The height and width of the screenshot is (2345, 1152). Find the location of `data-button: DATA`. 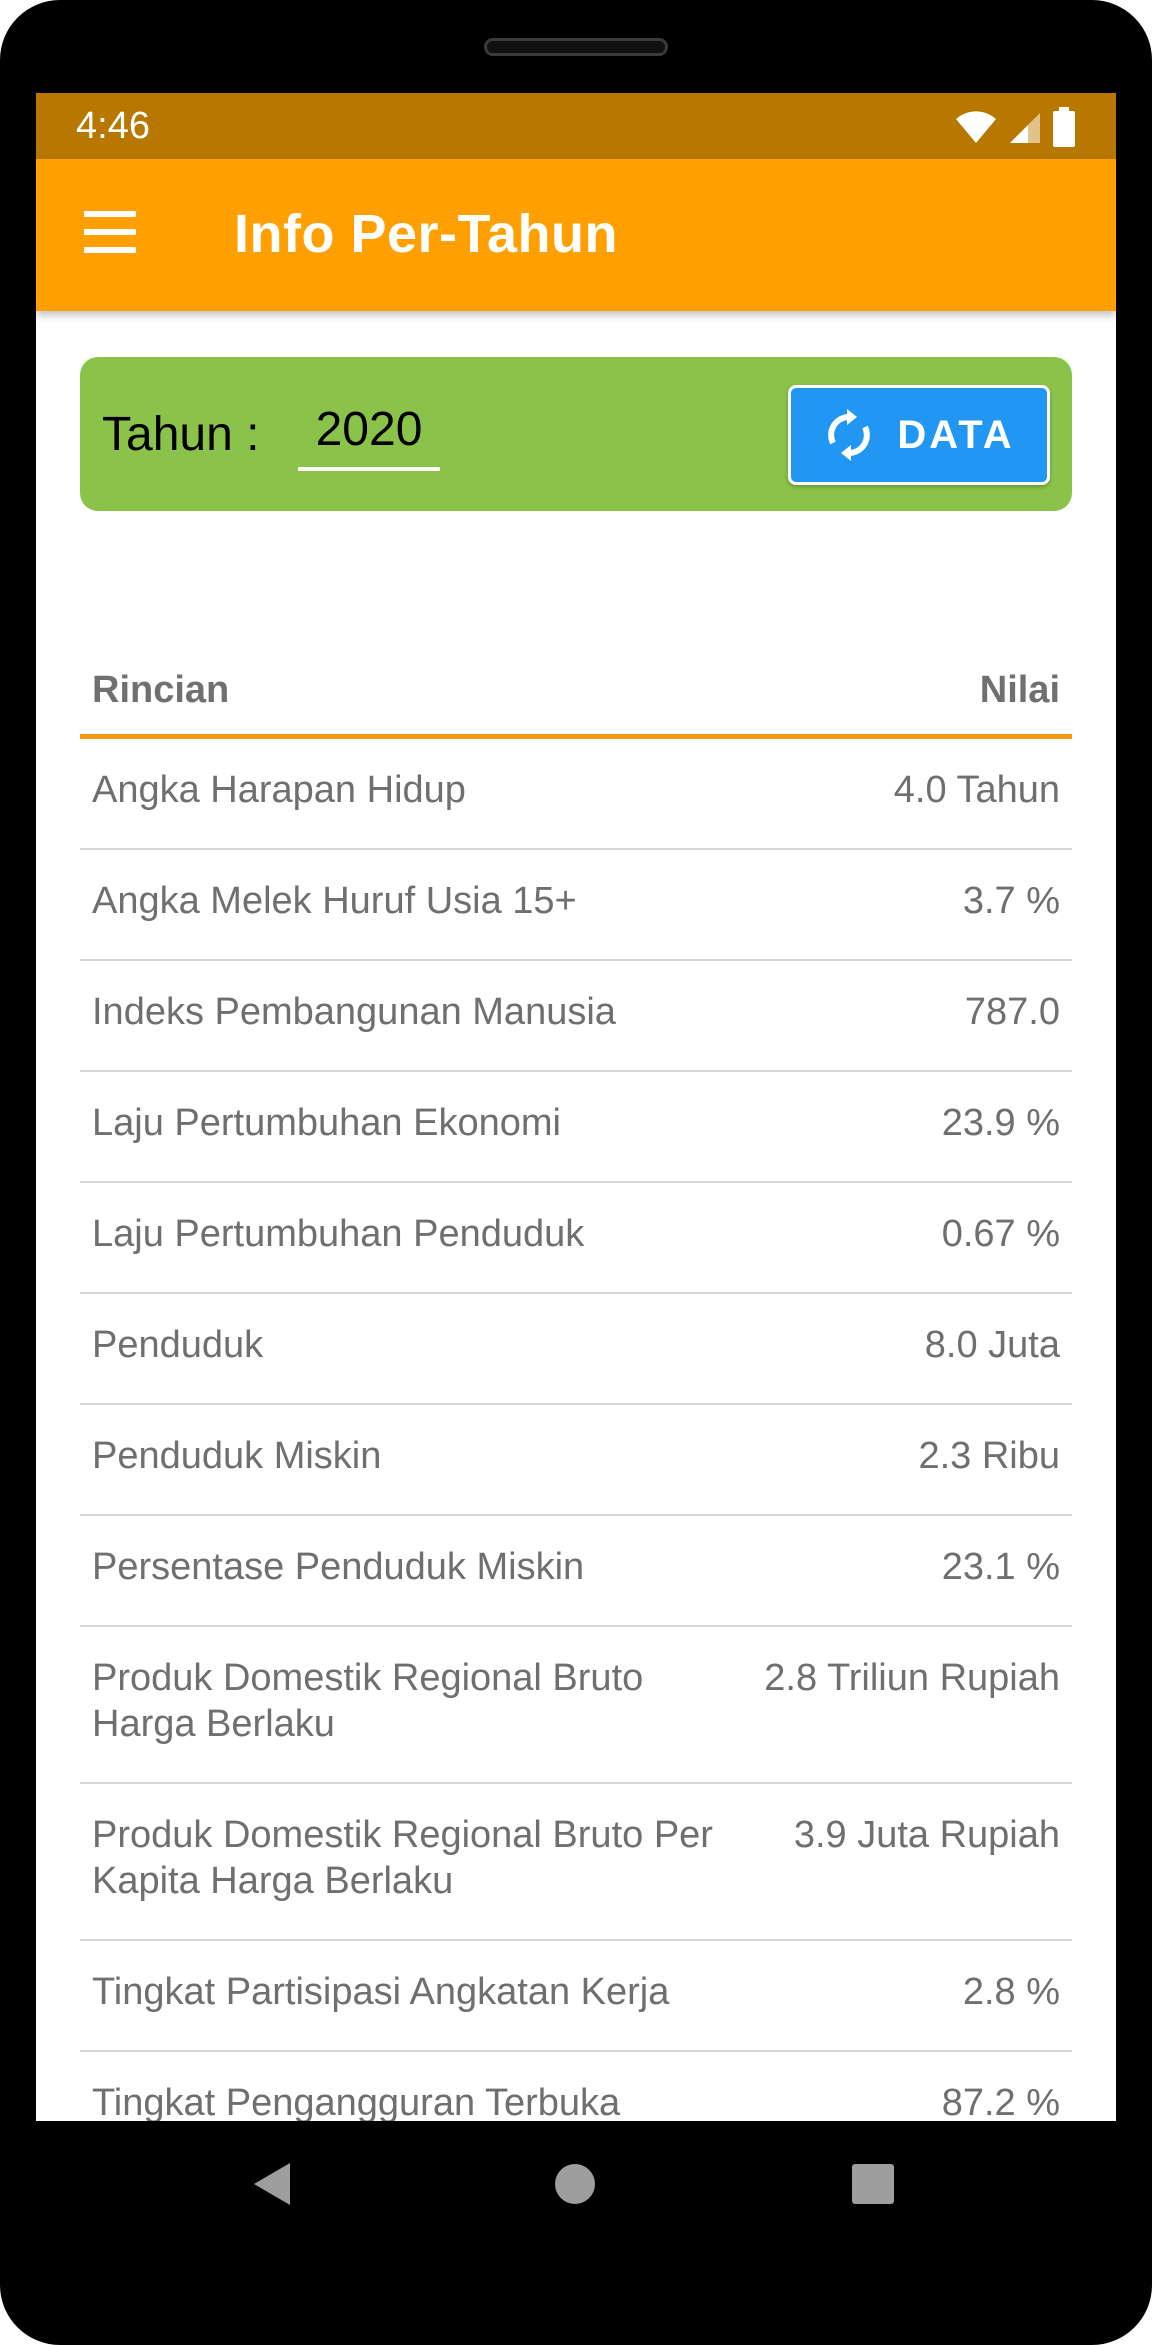

data-button: DATA is located at coordinates (919, 435).